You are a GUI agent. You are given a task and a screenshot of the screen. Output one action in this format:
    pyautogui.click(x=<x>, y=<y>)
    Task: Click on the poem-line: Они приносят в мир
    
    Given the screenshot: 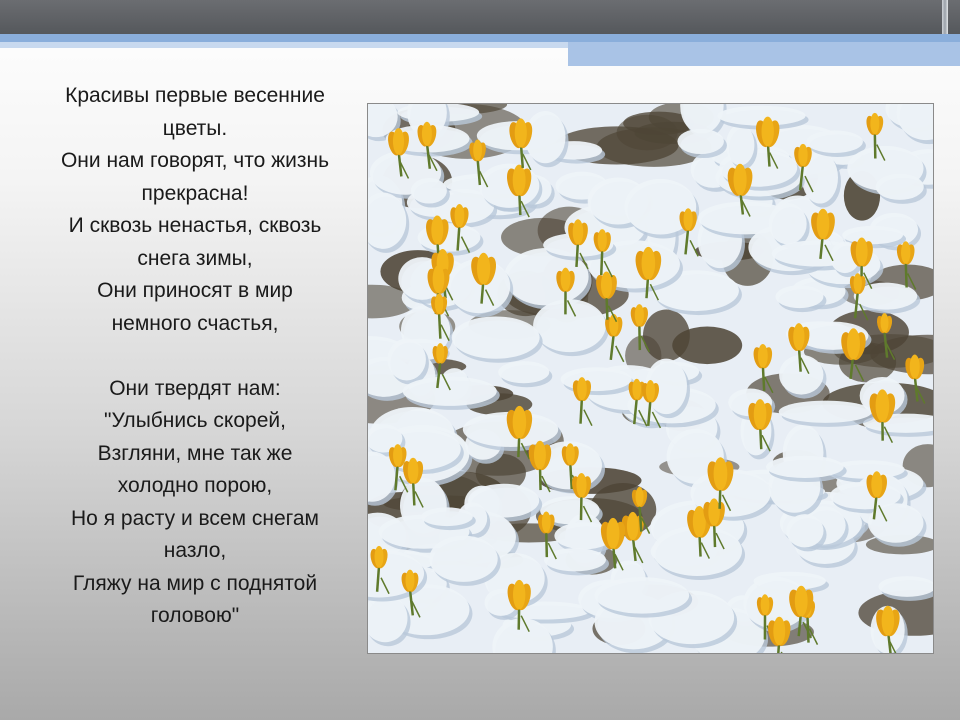 What is the action you would take?
    pyautogui.click(x=195, y=290)
    